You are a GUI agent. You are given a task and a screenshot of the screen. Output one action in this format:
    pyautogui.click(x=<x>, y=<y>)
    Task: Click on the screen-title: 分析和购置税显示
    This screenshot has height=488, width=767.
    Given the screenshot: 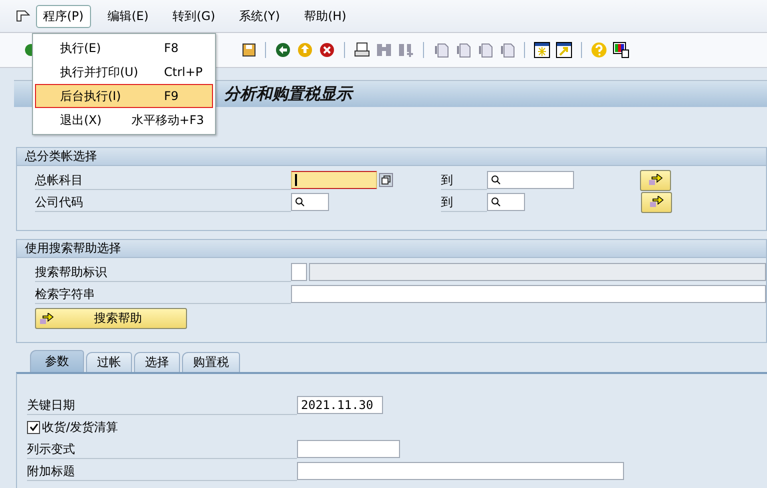 What is the action you would take?
    pyautogui.click(x=288, y=94)
    